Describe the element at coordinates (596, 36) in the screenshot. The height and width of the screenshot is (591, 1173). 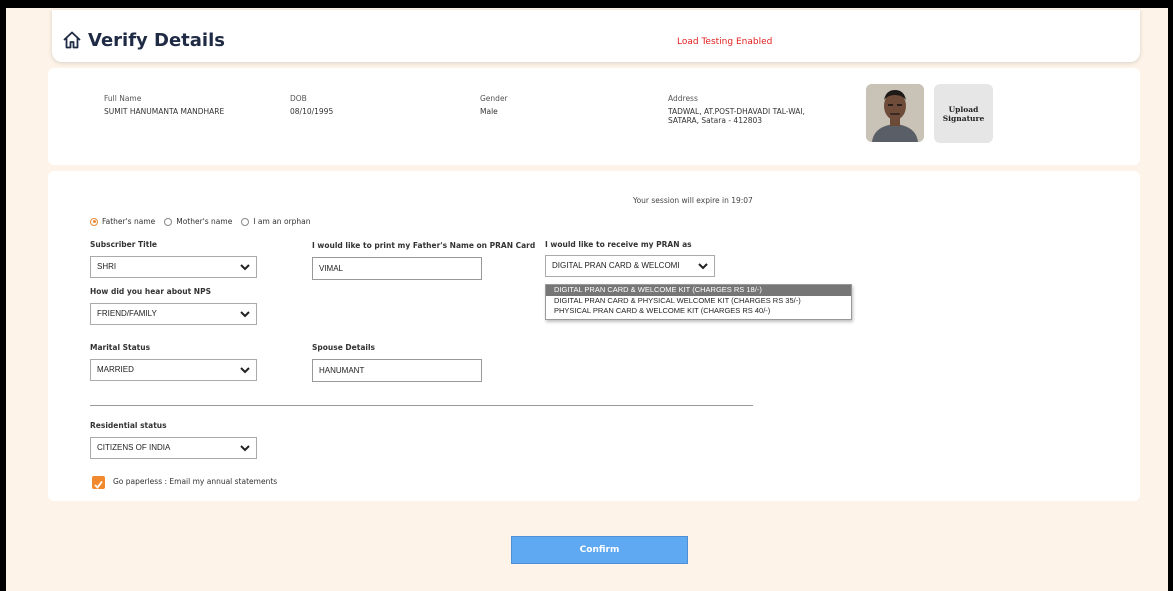
I see `header-bar: Verify Details Load Testing Enabled` at that location.